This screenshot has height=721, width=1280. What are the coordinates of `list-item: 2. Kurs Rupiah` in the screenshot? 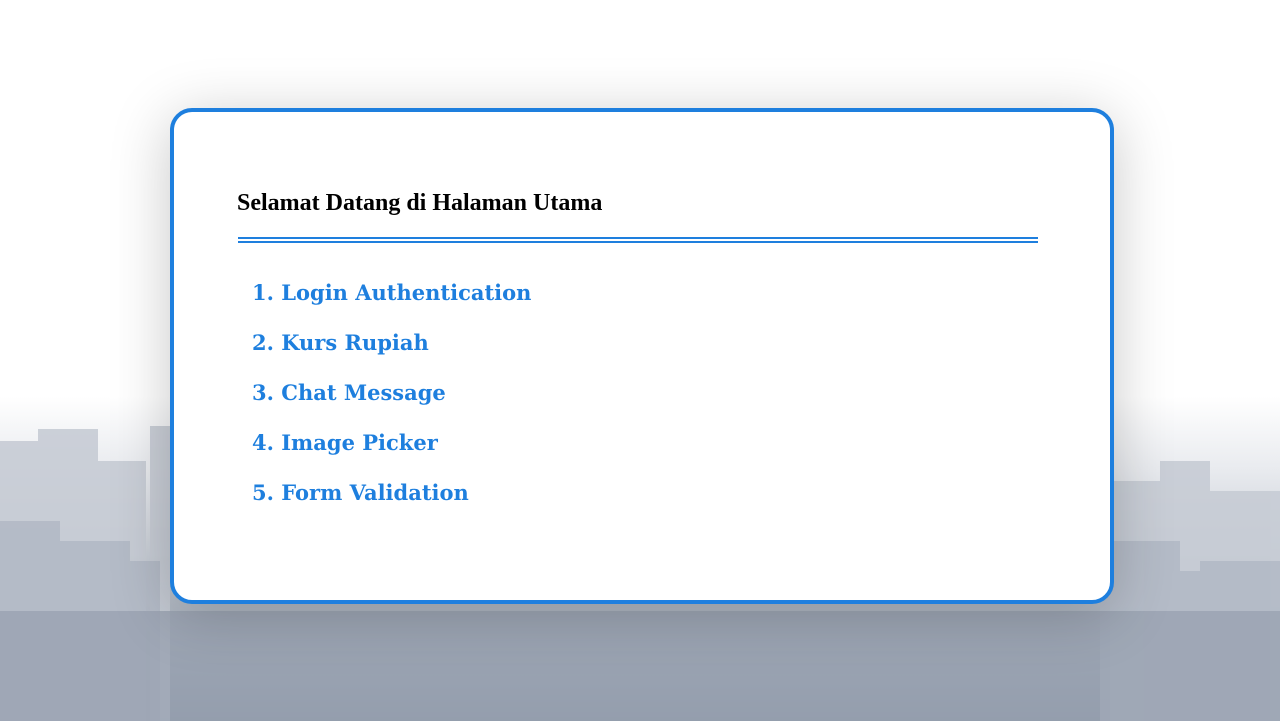 It's located at (391, 349).